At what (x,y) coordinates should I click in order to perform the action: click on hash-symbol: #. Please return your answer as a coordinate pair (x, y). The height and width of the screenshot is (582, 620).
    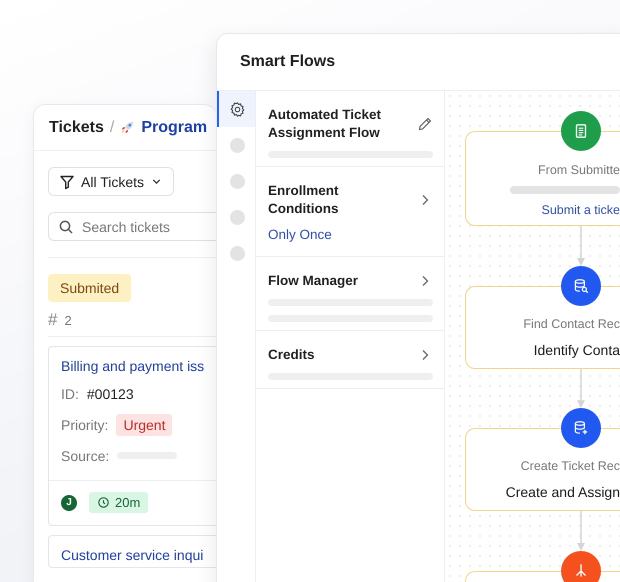
    Looking at the image, I should click on (53, 320).